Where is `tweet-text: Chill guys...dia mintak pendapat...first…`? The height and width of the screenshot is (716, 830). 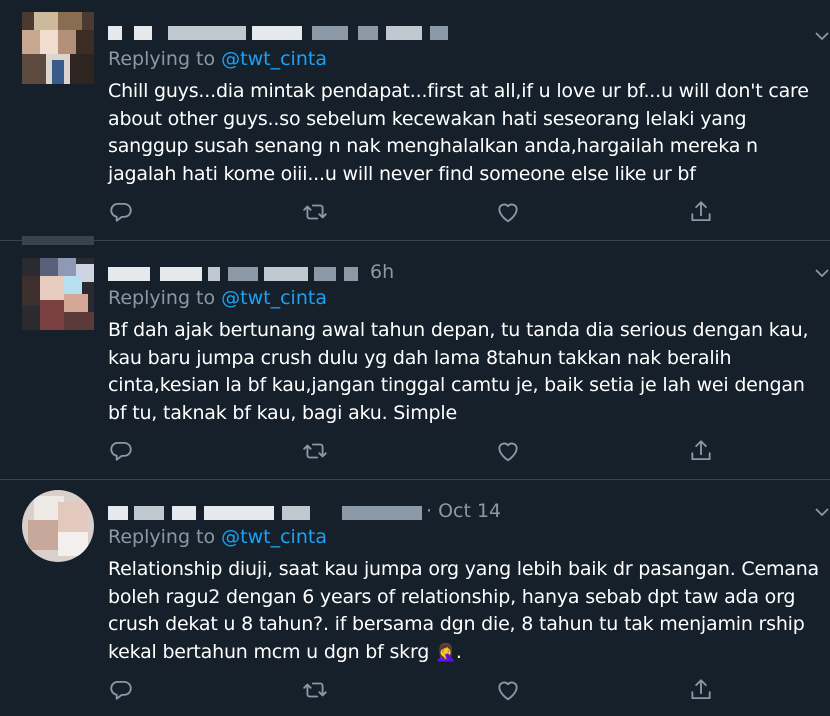 tweet-text: Chill guys...dia mintak pendapat...first… is located at coordinates (458, 132).